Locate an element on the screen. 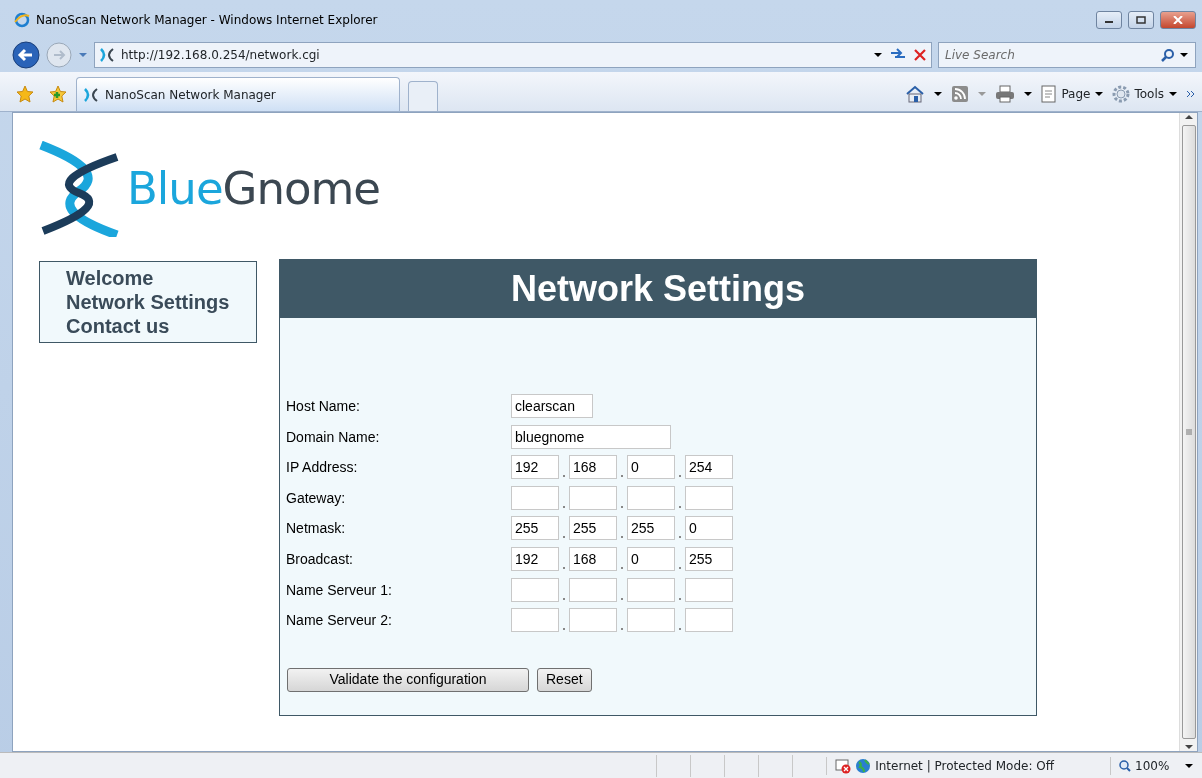  reset-button: Reset is located at coordinates (564, 679).